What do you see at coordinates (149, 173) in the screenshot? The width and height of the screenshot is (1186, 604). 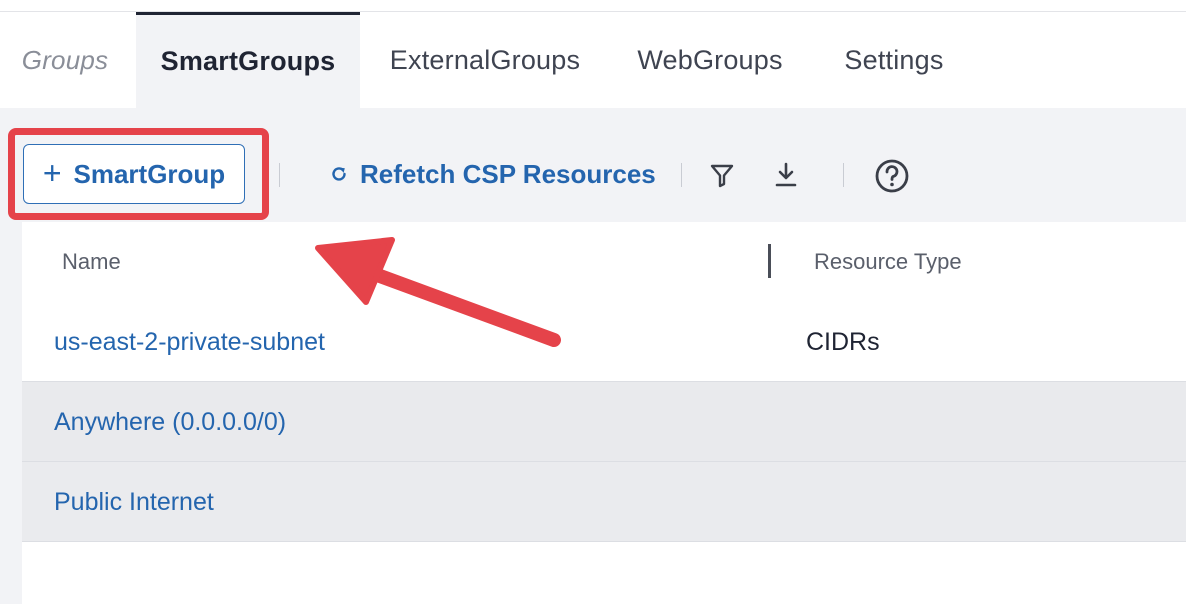 I see `add-smartgroup-label: SmartGroup` at bounding box center [149, 173].